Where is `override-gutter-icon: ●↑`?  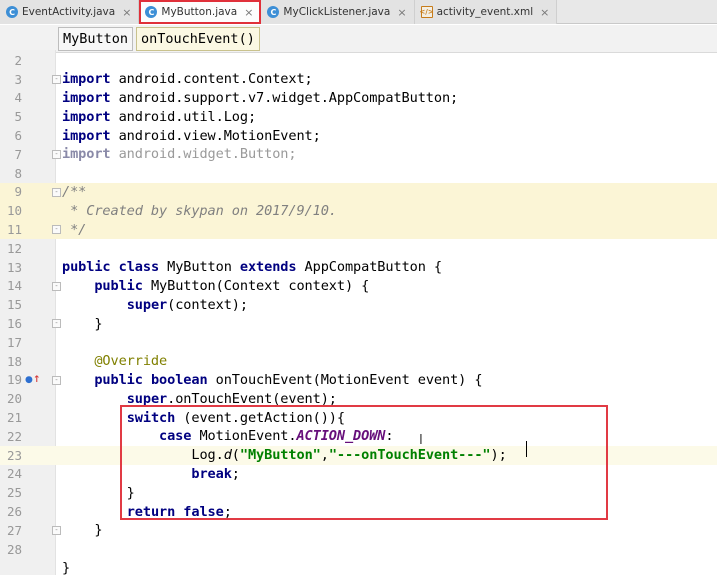 override-gutter-icon: ●↑ is located at coordinates (32, 380).